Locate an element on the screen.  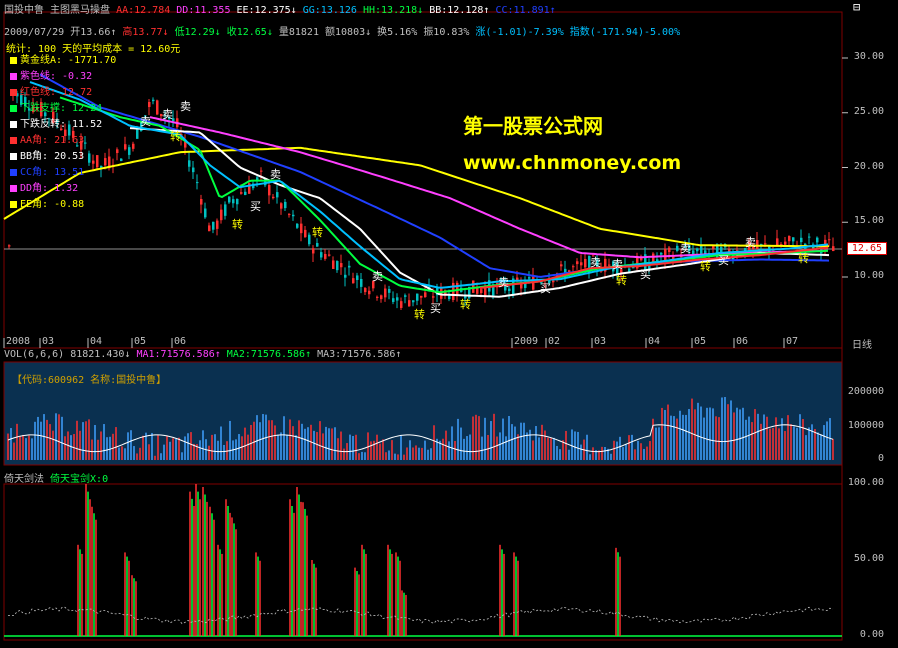
chart-type: 主图黑马操盘 is located at coordinates (80, 10).